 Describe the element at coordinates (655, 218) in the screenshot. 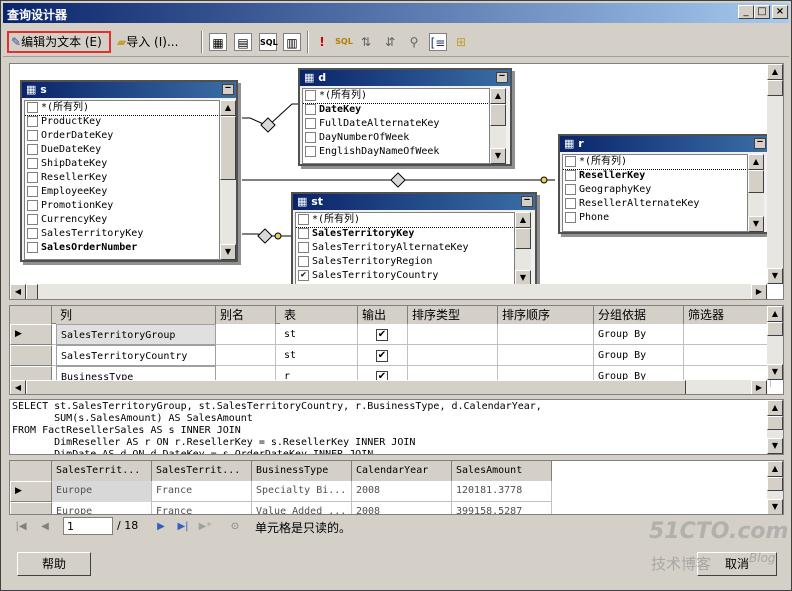

I see `column-item: Phone` at that location.